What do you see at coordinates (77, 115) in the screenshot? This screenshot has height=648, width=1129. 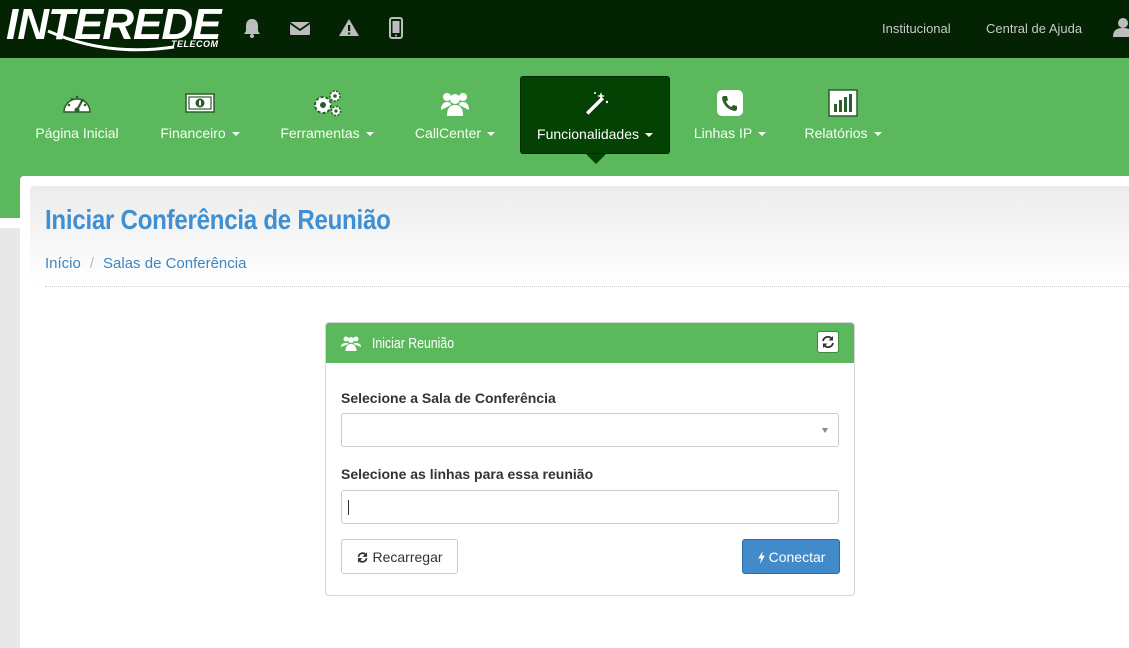 I see `nav-item-pagina-inicial: Página Inicial` at bounding box center [77, 115].